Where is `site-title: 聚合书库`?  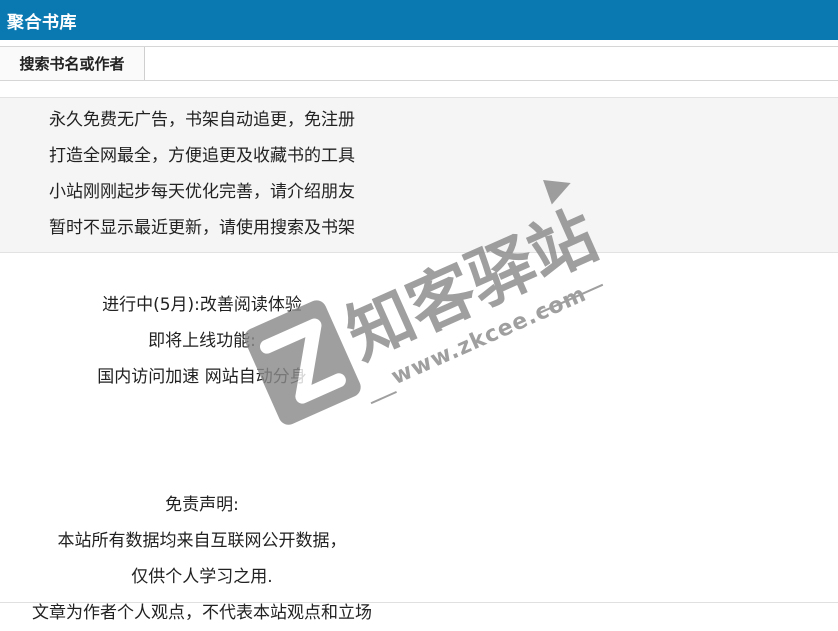
site-title: 聚合书库 is located at coordinates (42, 20).